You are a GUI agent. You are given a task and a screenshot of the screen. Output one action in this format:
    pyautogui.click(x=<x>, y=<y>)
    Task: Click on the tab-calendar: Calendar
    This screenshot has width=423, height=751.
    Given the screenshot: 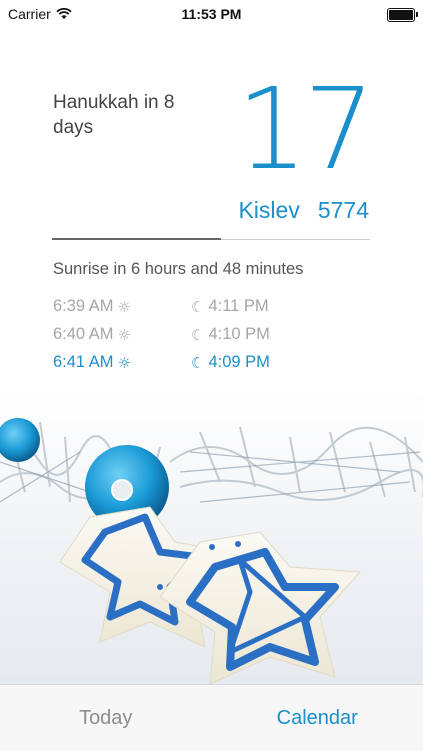 What is the action you would take?
    pyautogui.click(x=317, y=718)
    